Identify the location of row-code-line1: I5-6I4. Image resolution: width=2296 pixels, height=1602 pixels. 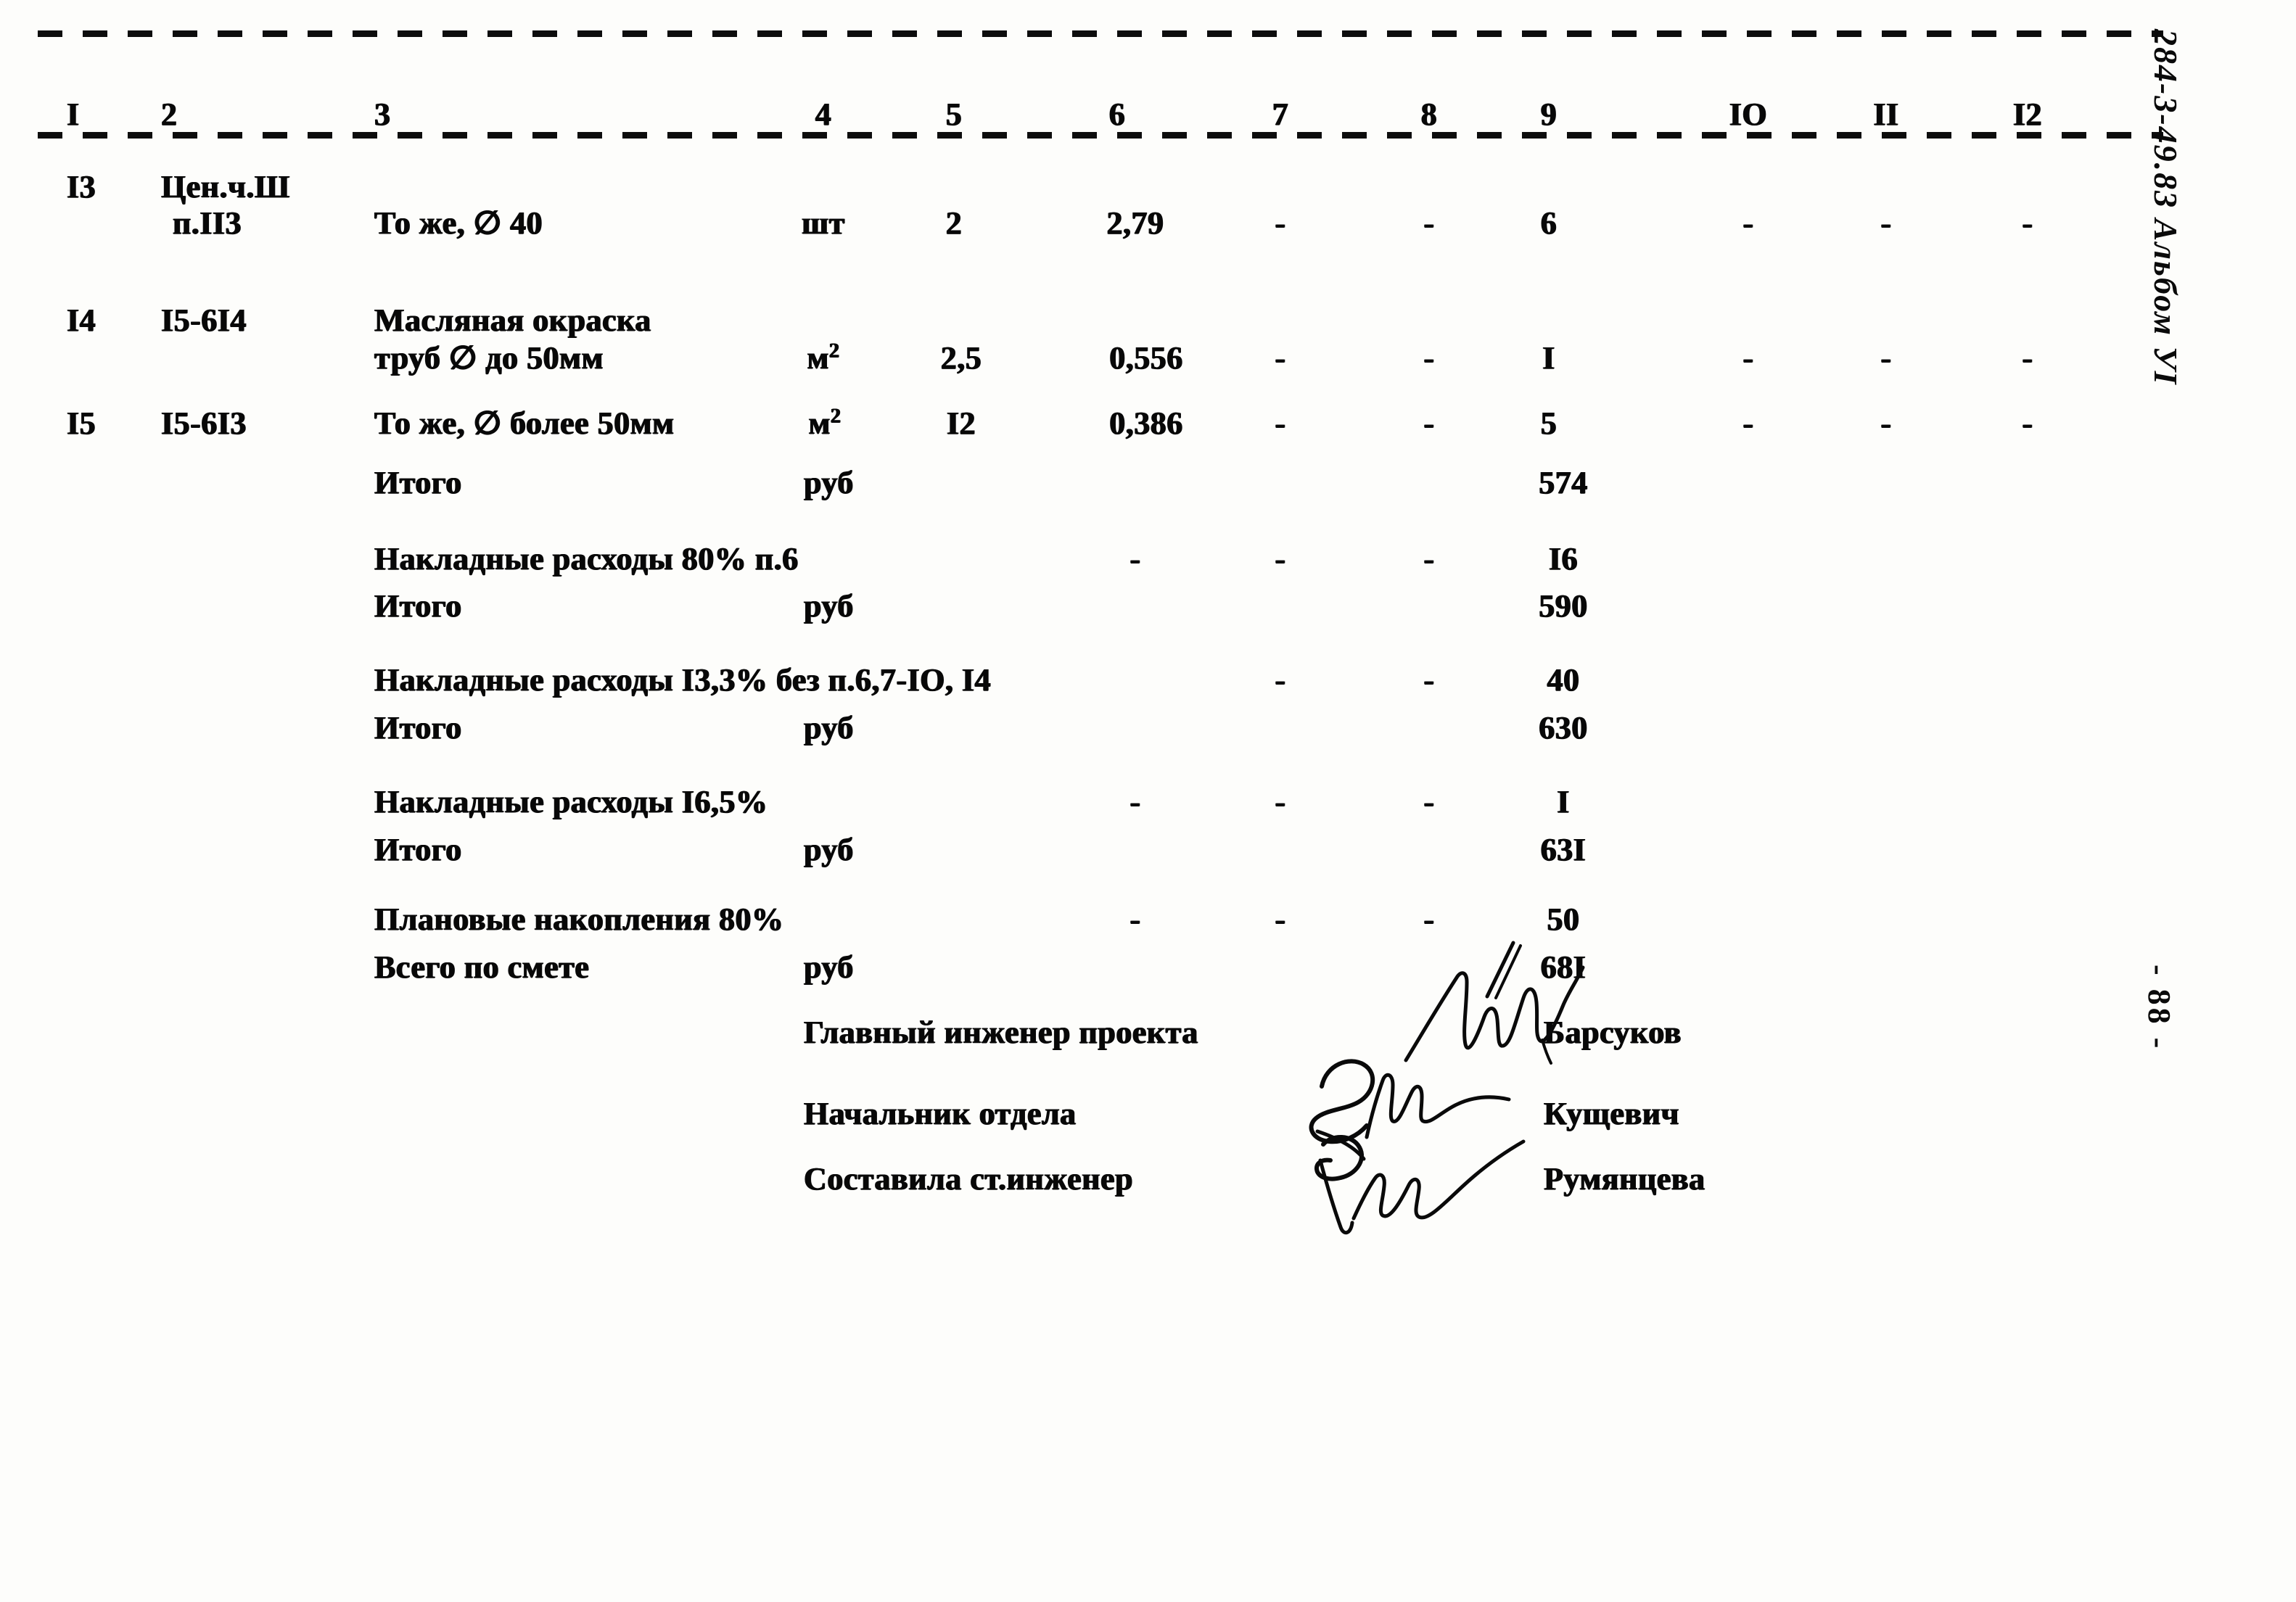
(204, 320).